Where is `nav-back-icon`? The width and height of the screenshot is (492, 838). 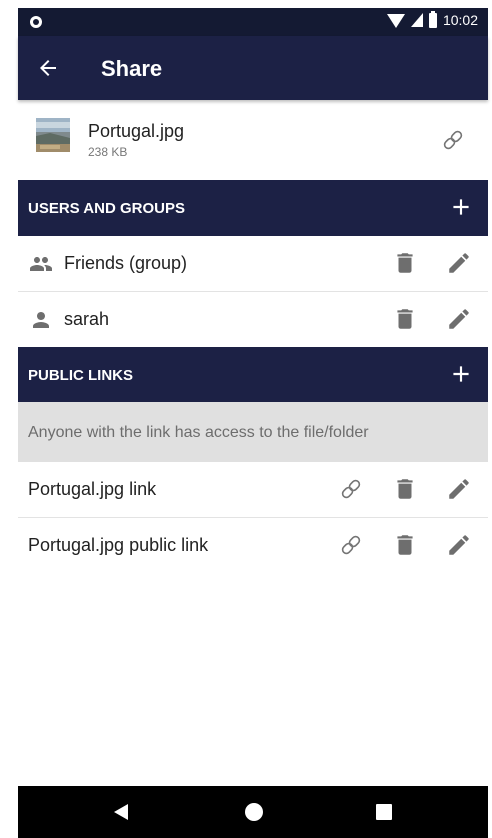 nav-back-icon is located at coordinates (121, 812).